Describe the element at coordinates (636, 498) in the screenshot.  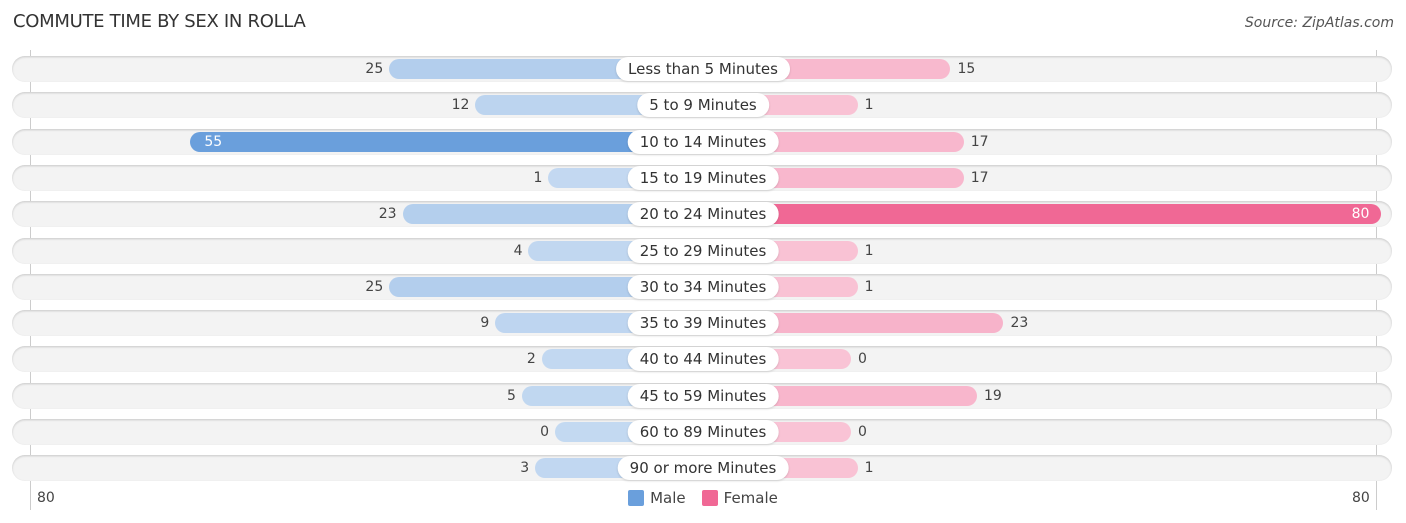
I see `legend-swatch-male` at that location.